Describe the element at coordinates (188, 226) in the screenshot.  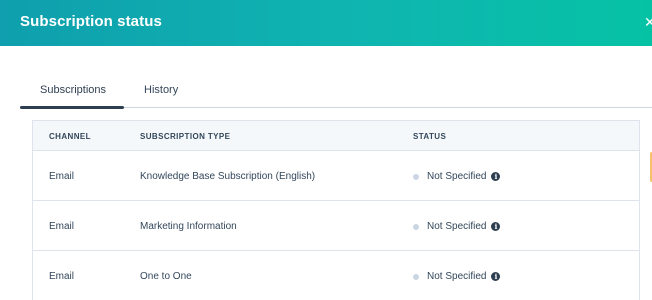
I see `subscription-type-cell: Marketing Information` at that location.